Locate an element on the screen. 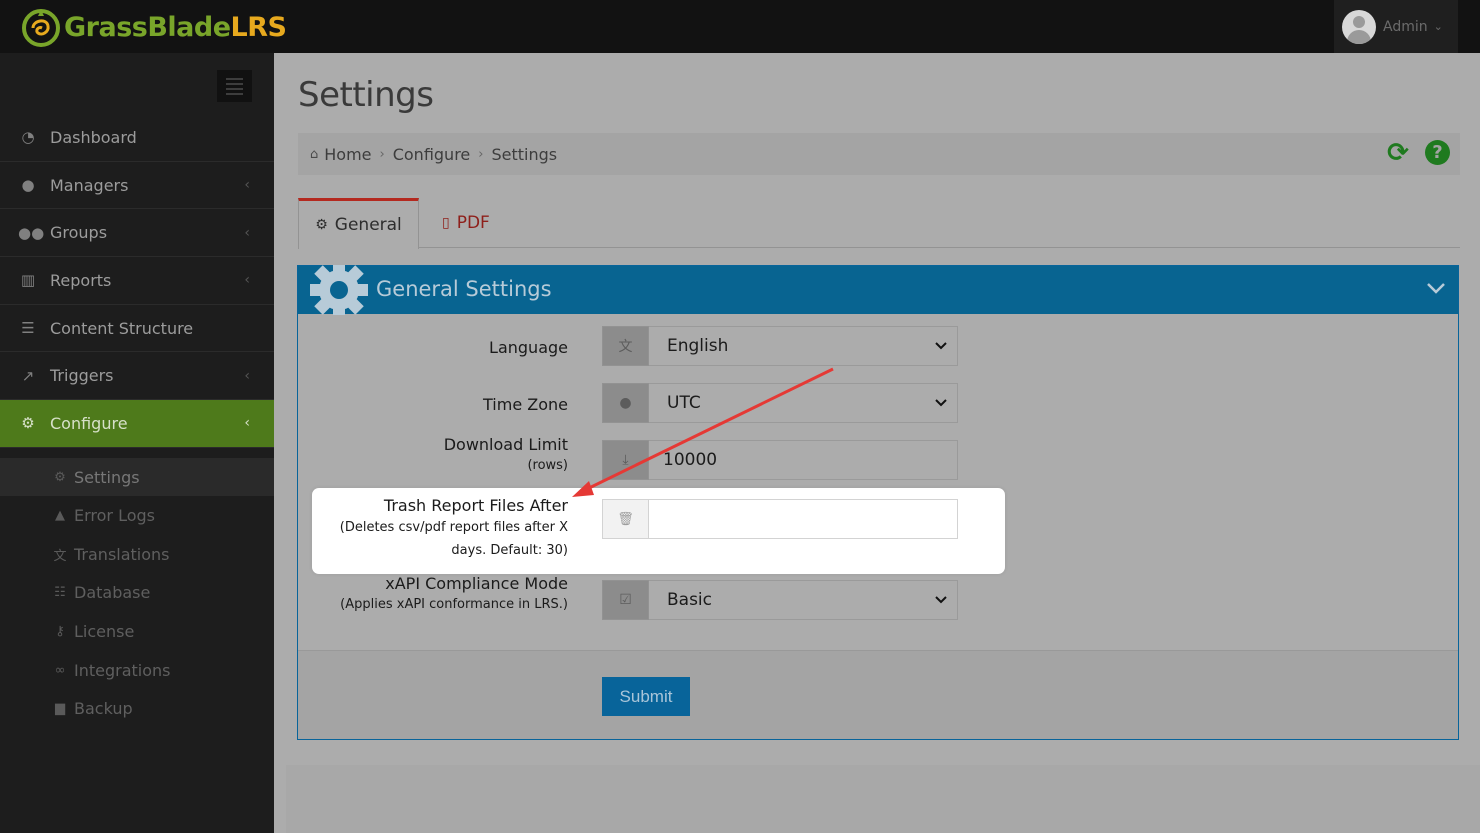 This screenshot has height=833, width=1480. tab-pdf: ▯ PDF is located at coordinates (466, 223).